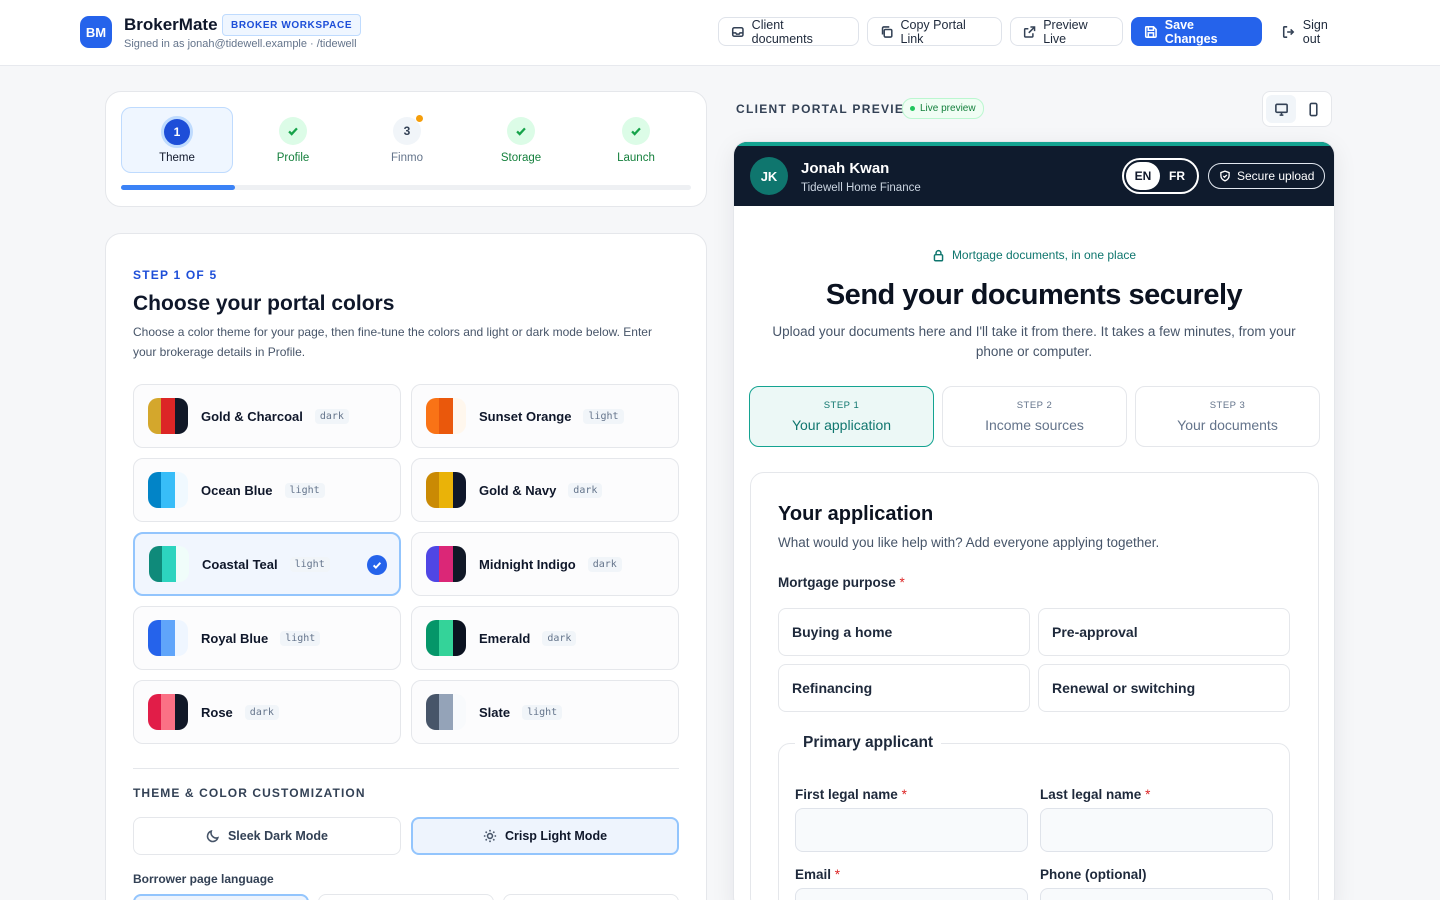  What do you see at coordinates (826, 109) in the screenshot?
I see `preview-label: CLIENT PORTAL PREVIEW` at bounding box center [826, 109].